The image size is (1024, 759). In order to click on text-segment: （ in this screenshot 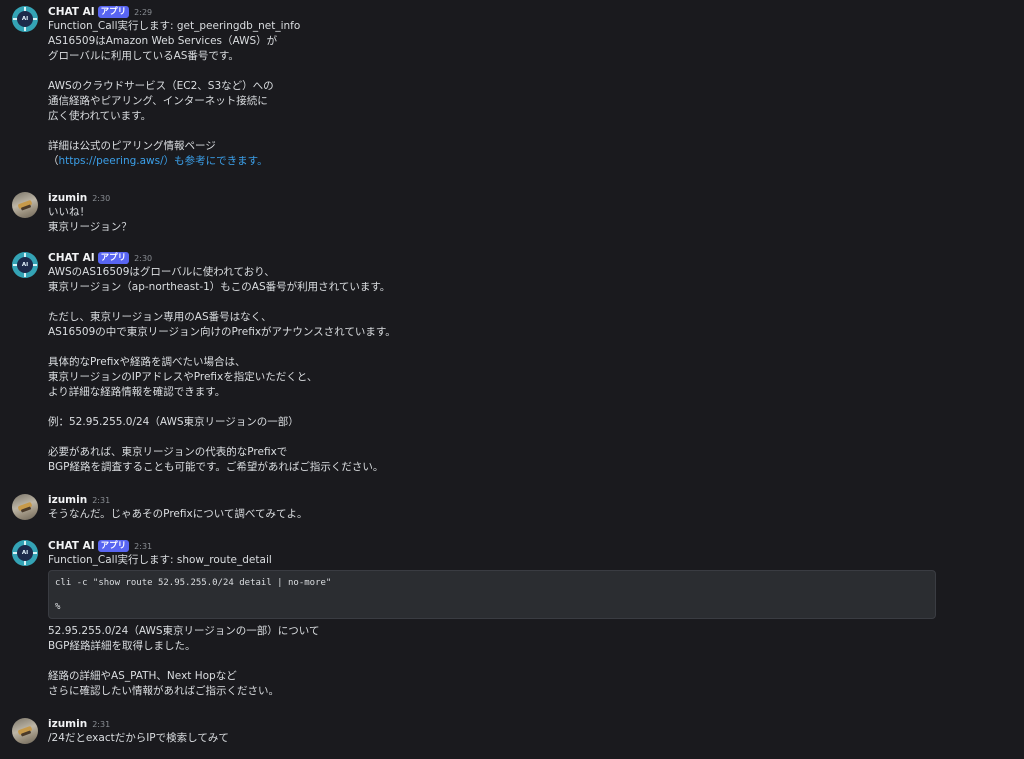, I will do `click(53, 161)`.